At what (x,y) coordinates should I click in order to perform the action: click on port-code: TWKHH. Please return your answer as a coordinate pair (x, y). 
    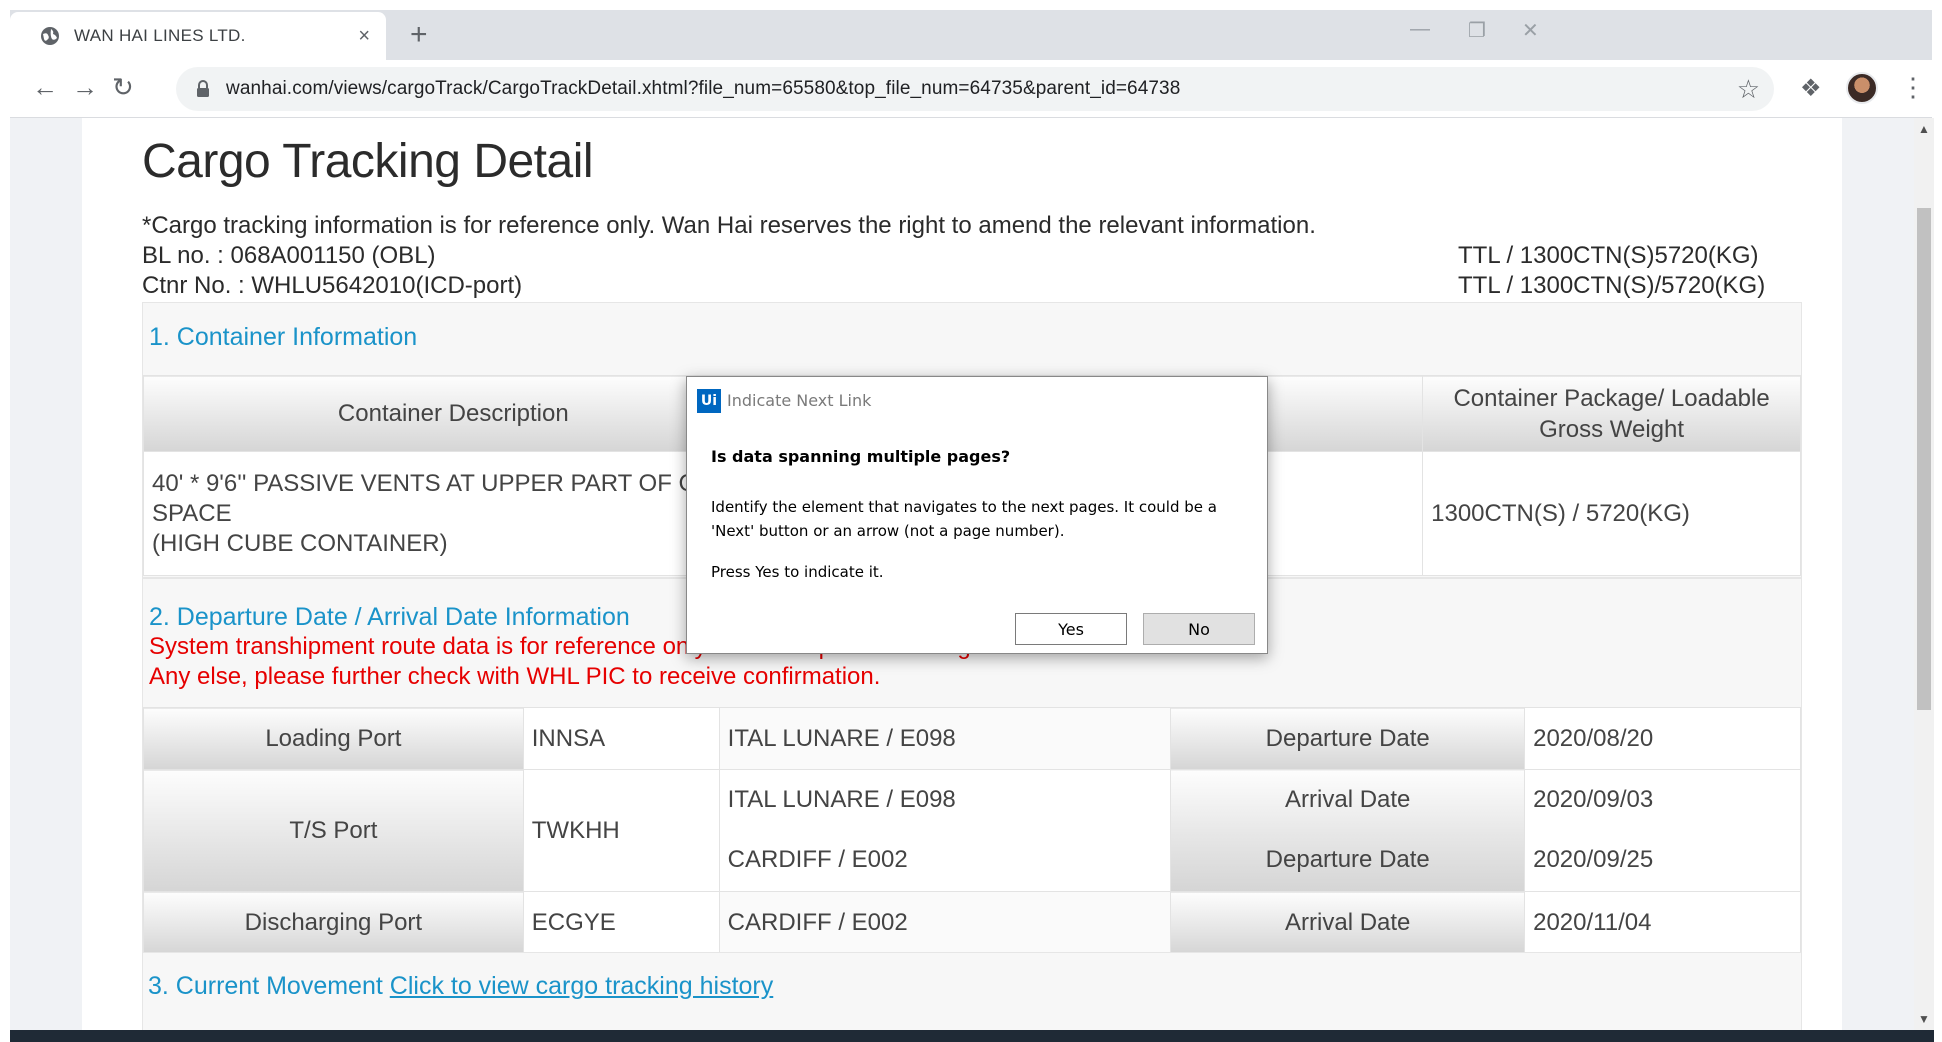
    Looking at the image, I should click on (621, 830).